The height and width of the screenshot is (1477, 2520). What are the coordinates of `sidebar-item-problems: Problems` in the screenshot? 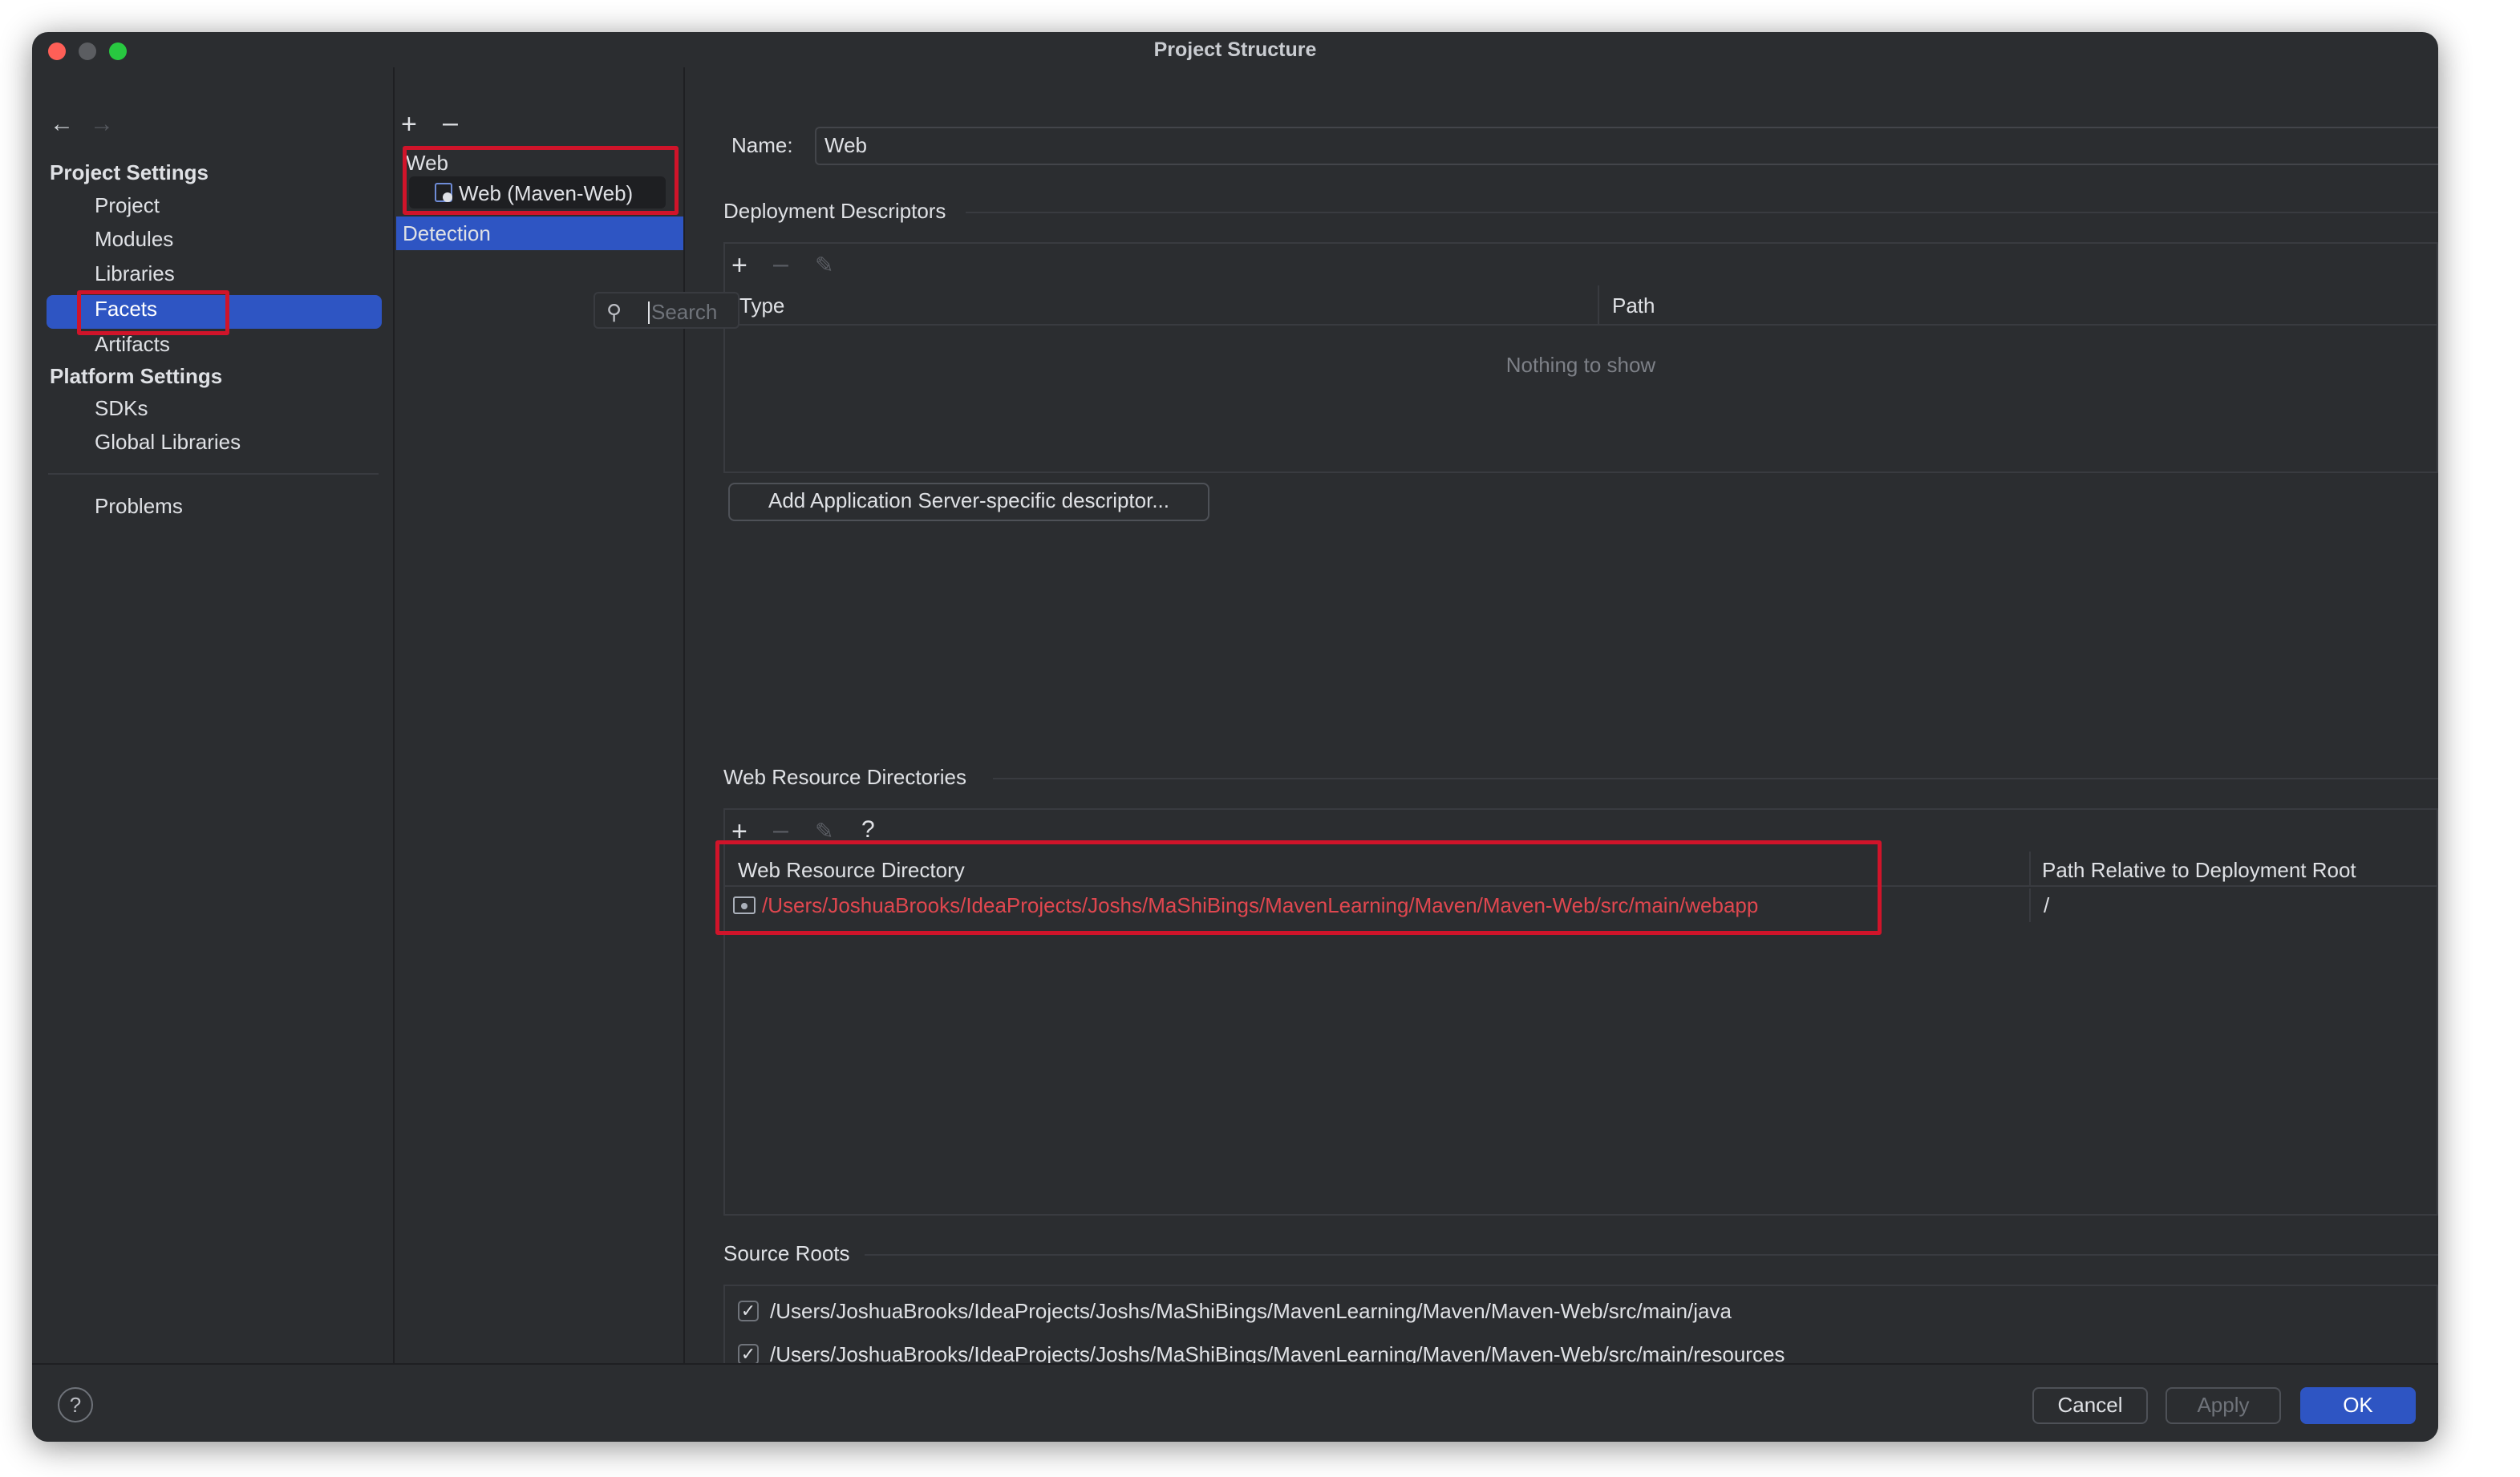 It's located at (139, 506).